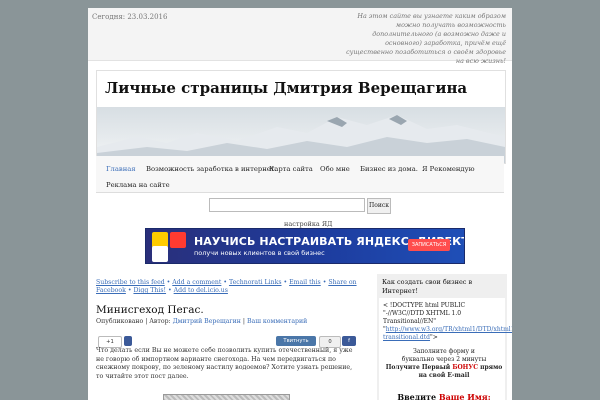 The width and height of the screenshot is (600, 400). I want to click on promo-line-2: буквально через 2 минуты, so click(444, 359).